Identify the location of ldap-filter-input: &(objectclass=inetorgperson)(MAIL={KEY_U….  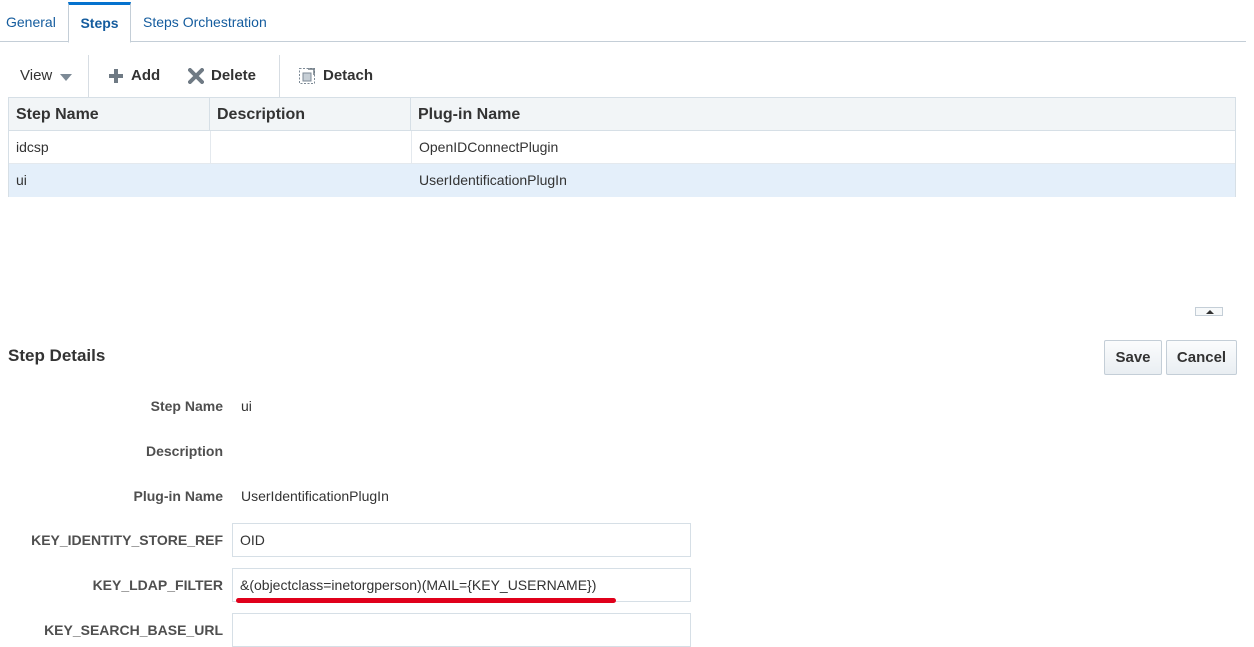
(461, 585).